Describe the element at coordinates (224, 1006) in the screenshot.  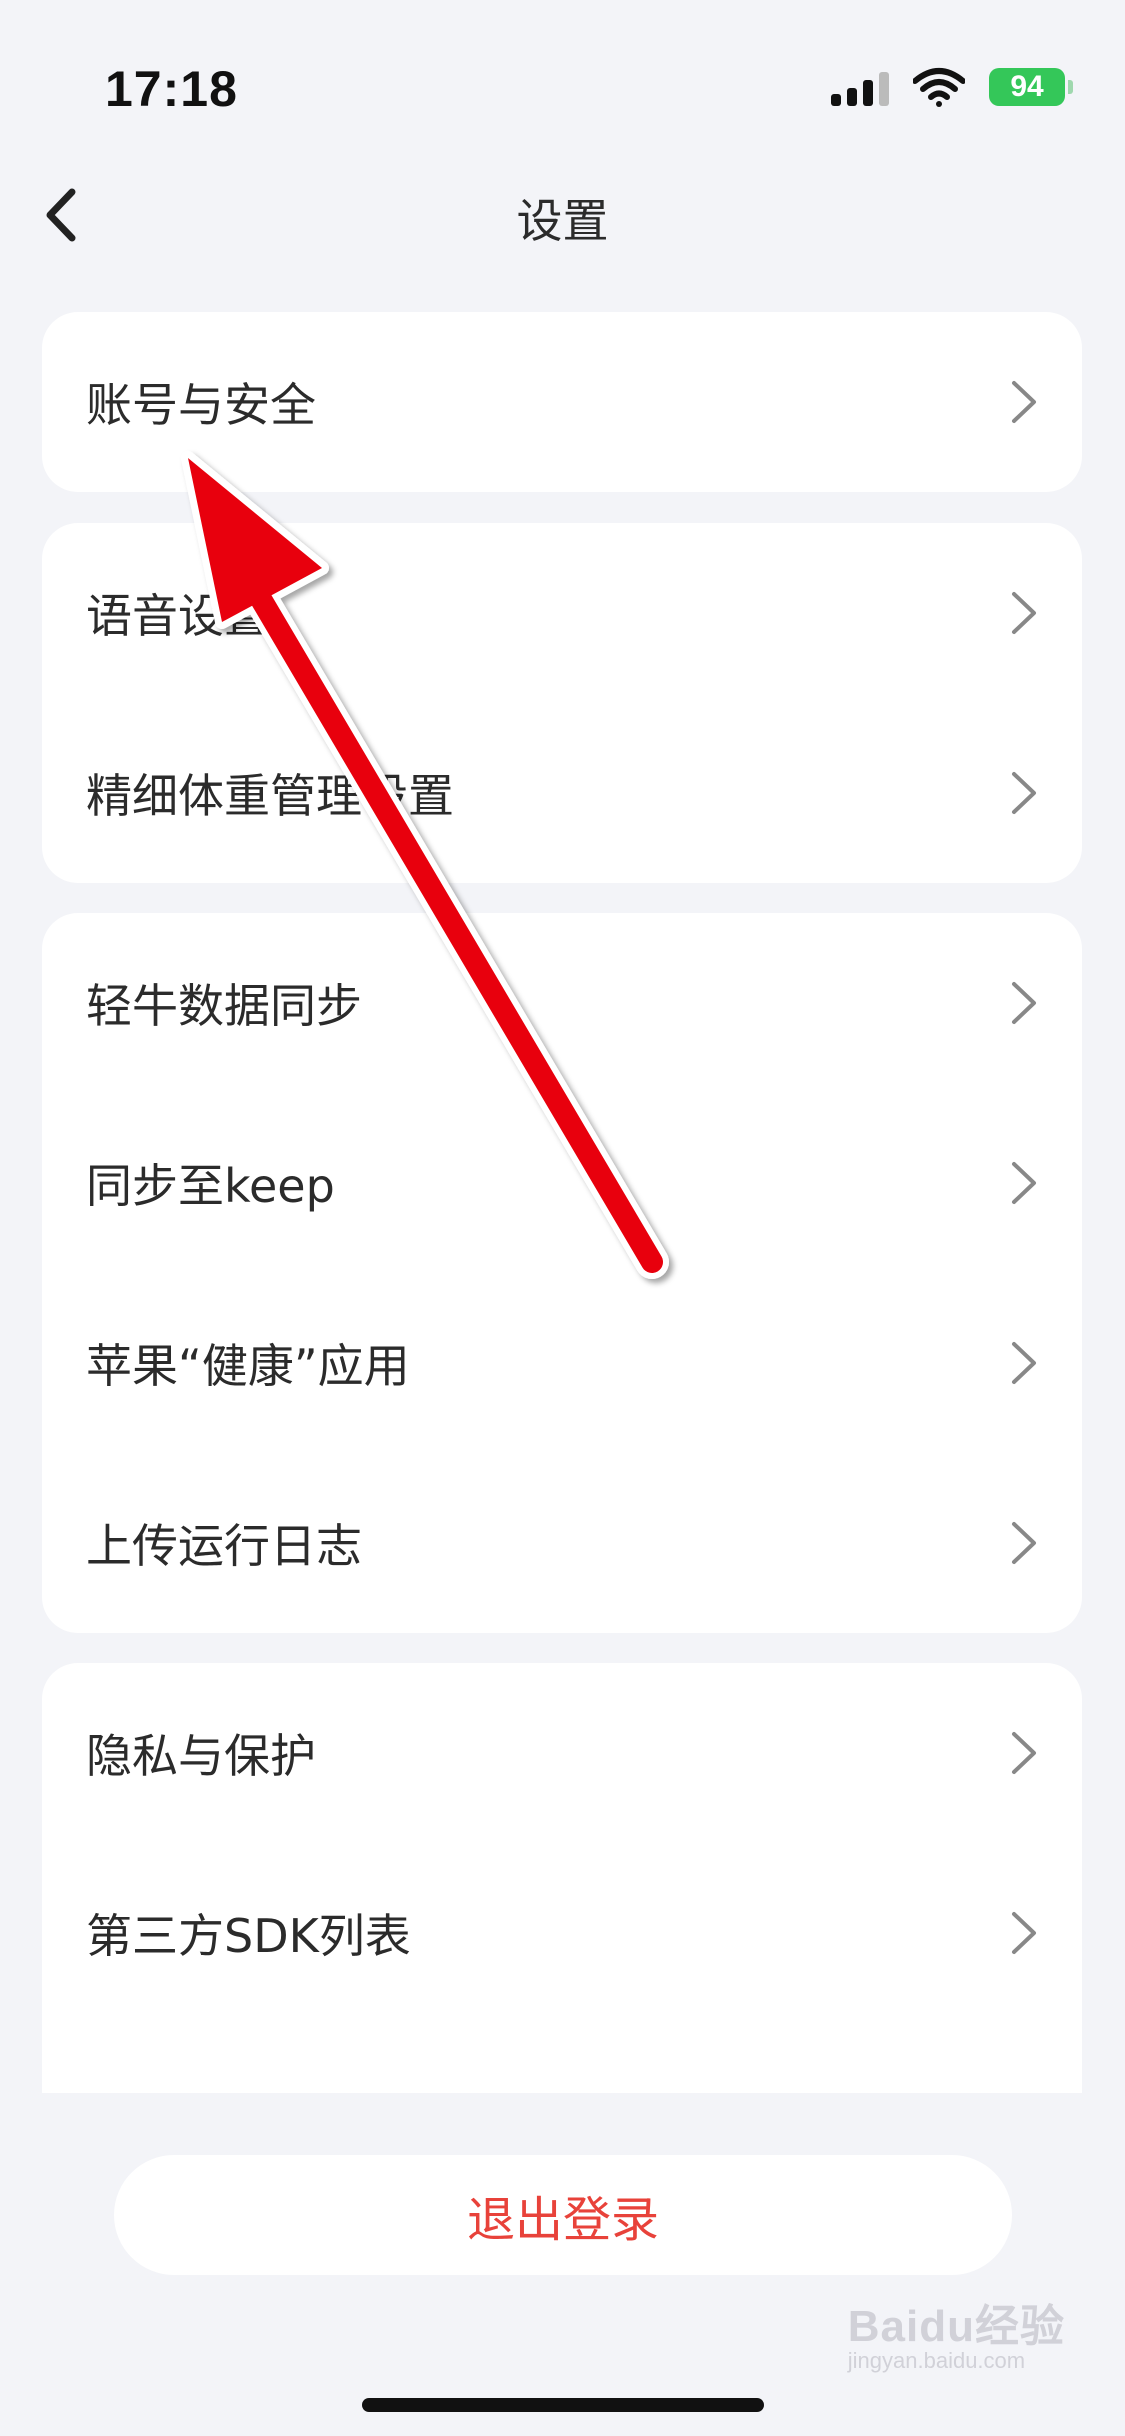
I see `settings-item-label: 轻牛数据同步` at that location.